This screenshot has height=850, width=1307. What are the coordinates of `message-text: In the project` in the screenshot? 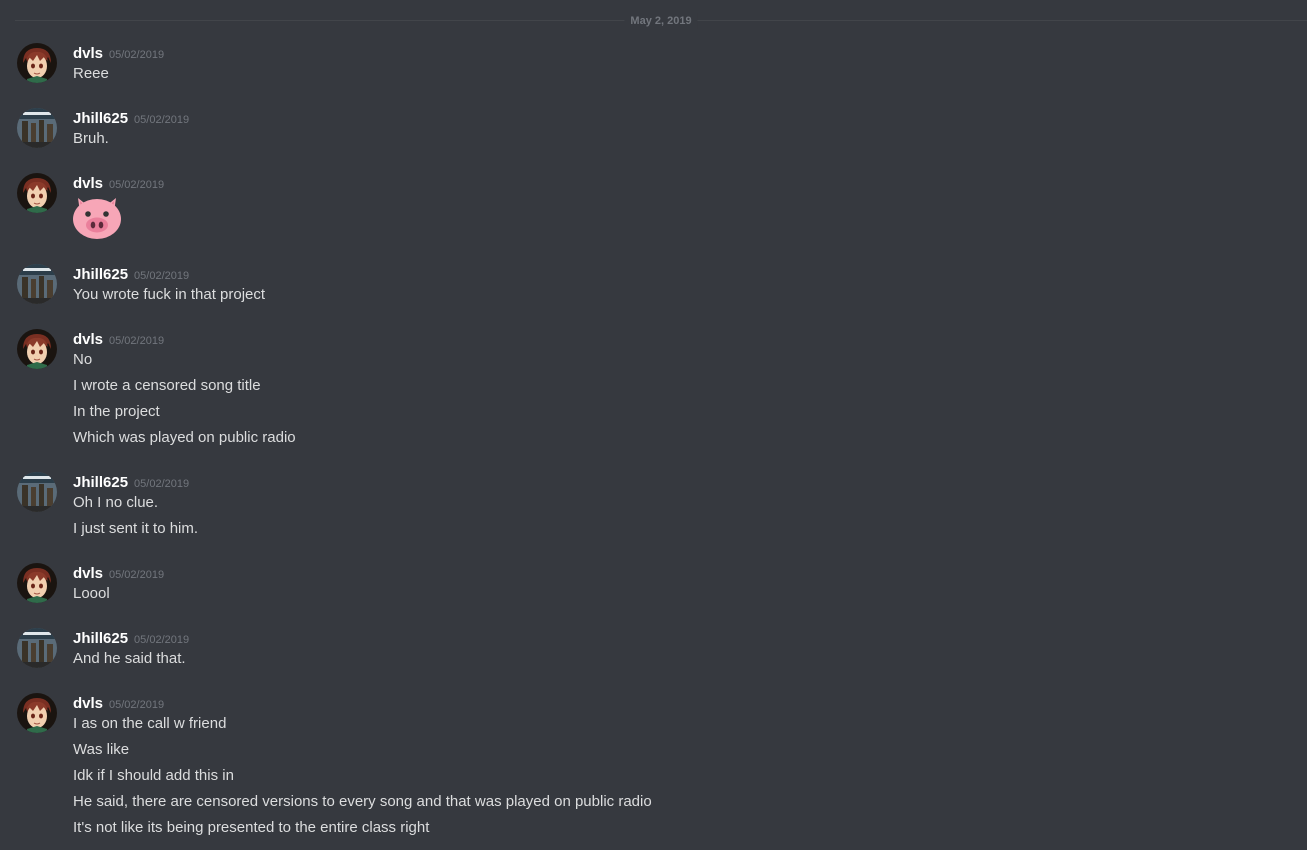 It's located at (116, 411).